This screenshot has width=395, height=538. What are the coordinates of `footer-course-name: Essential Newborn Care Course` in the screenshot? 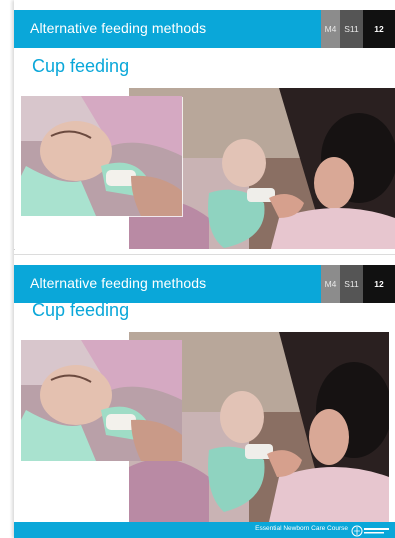 It's located at (301, 528).